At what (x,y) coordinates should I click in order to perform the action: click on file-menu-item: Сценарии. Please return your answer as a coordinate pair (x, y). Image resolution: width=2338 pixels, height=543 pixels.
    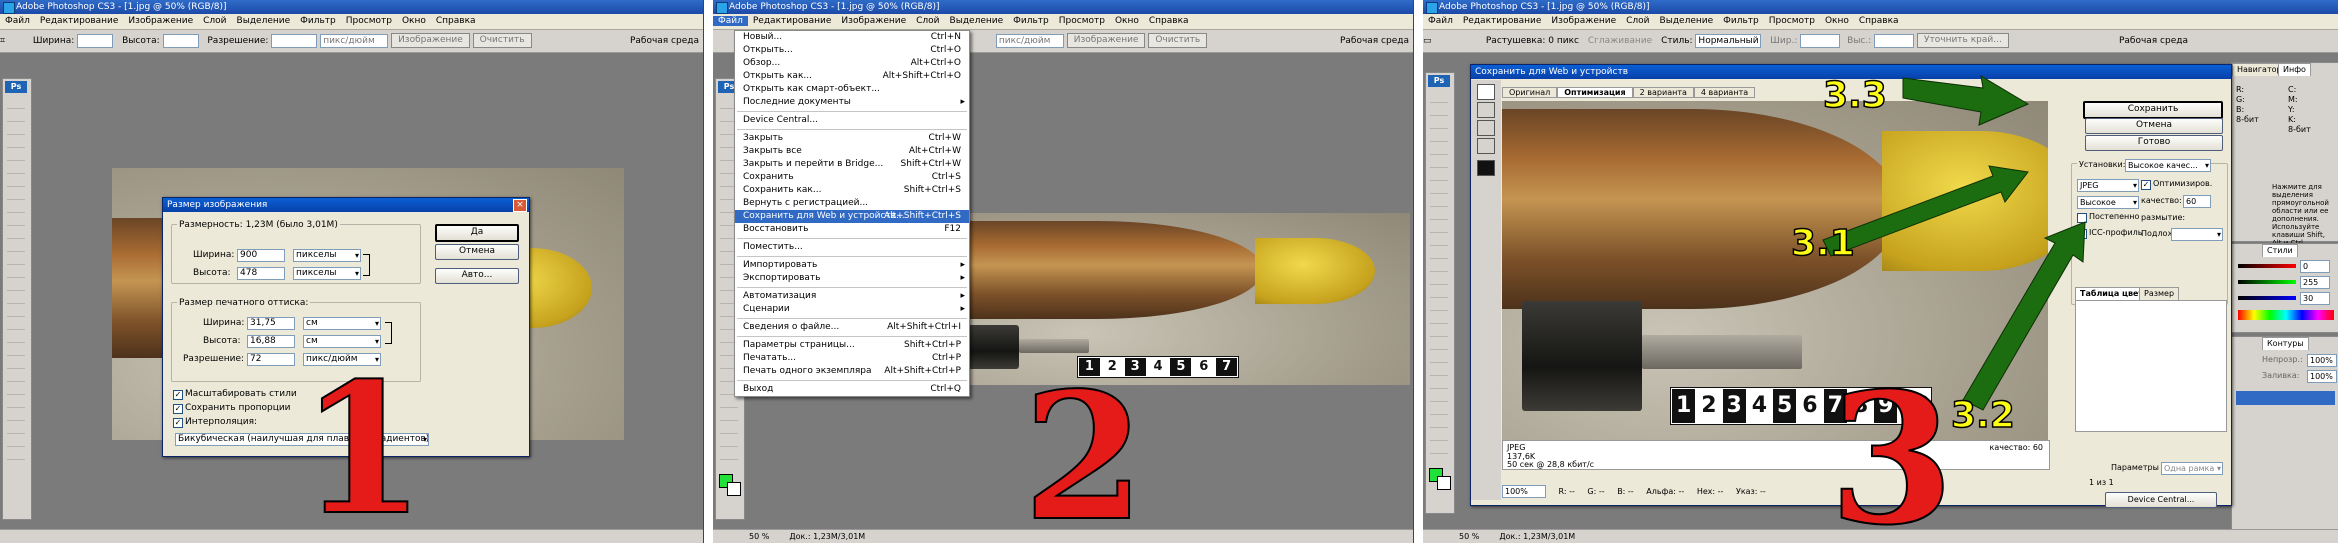
    Looking at the image, I should click on (852, 309).